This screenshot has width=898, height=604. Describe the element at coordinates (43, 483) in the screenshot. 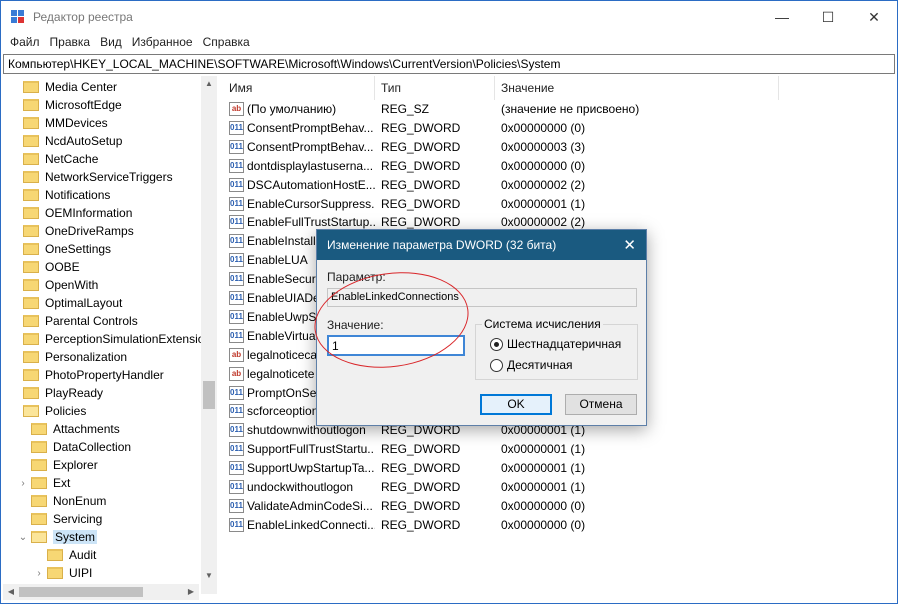

I see `tree-item: › Ext` at that location.